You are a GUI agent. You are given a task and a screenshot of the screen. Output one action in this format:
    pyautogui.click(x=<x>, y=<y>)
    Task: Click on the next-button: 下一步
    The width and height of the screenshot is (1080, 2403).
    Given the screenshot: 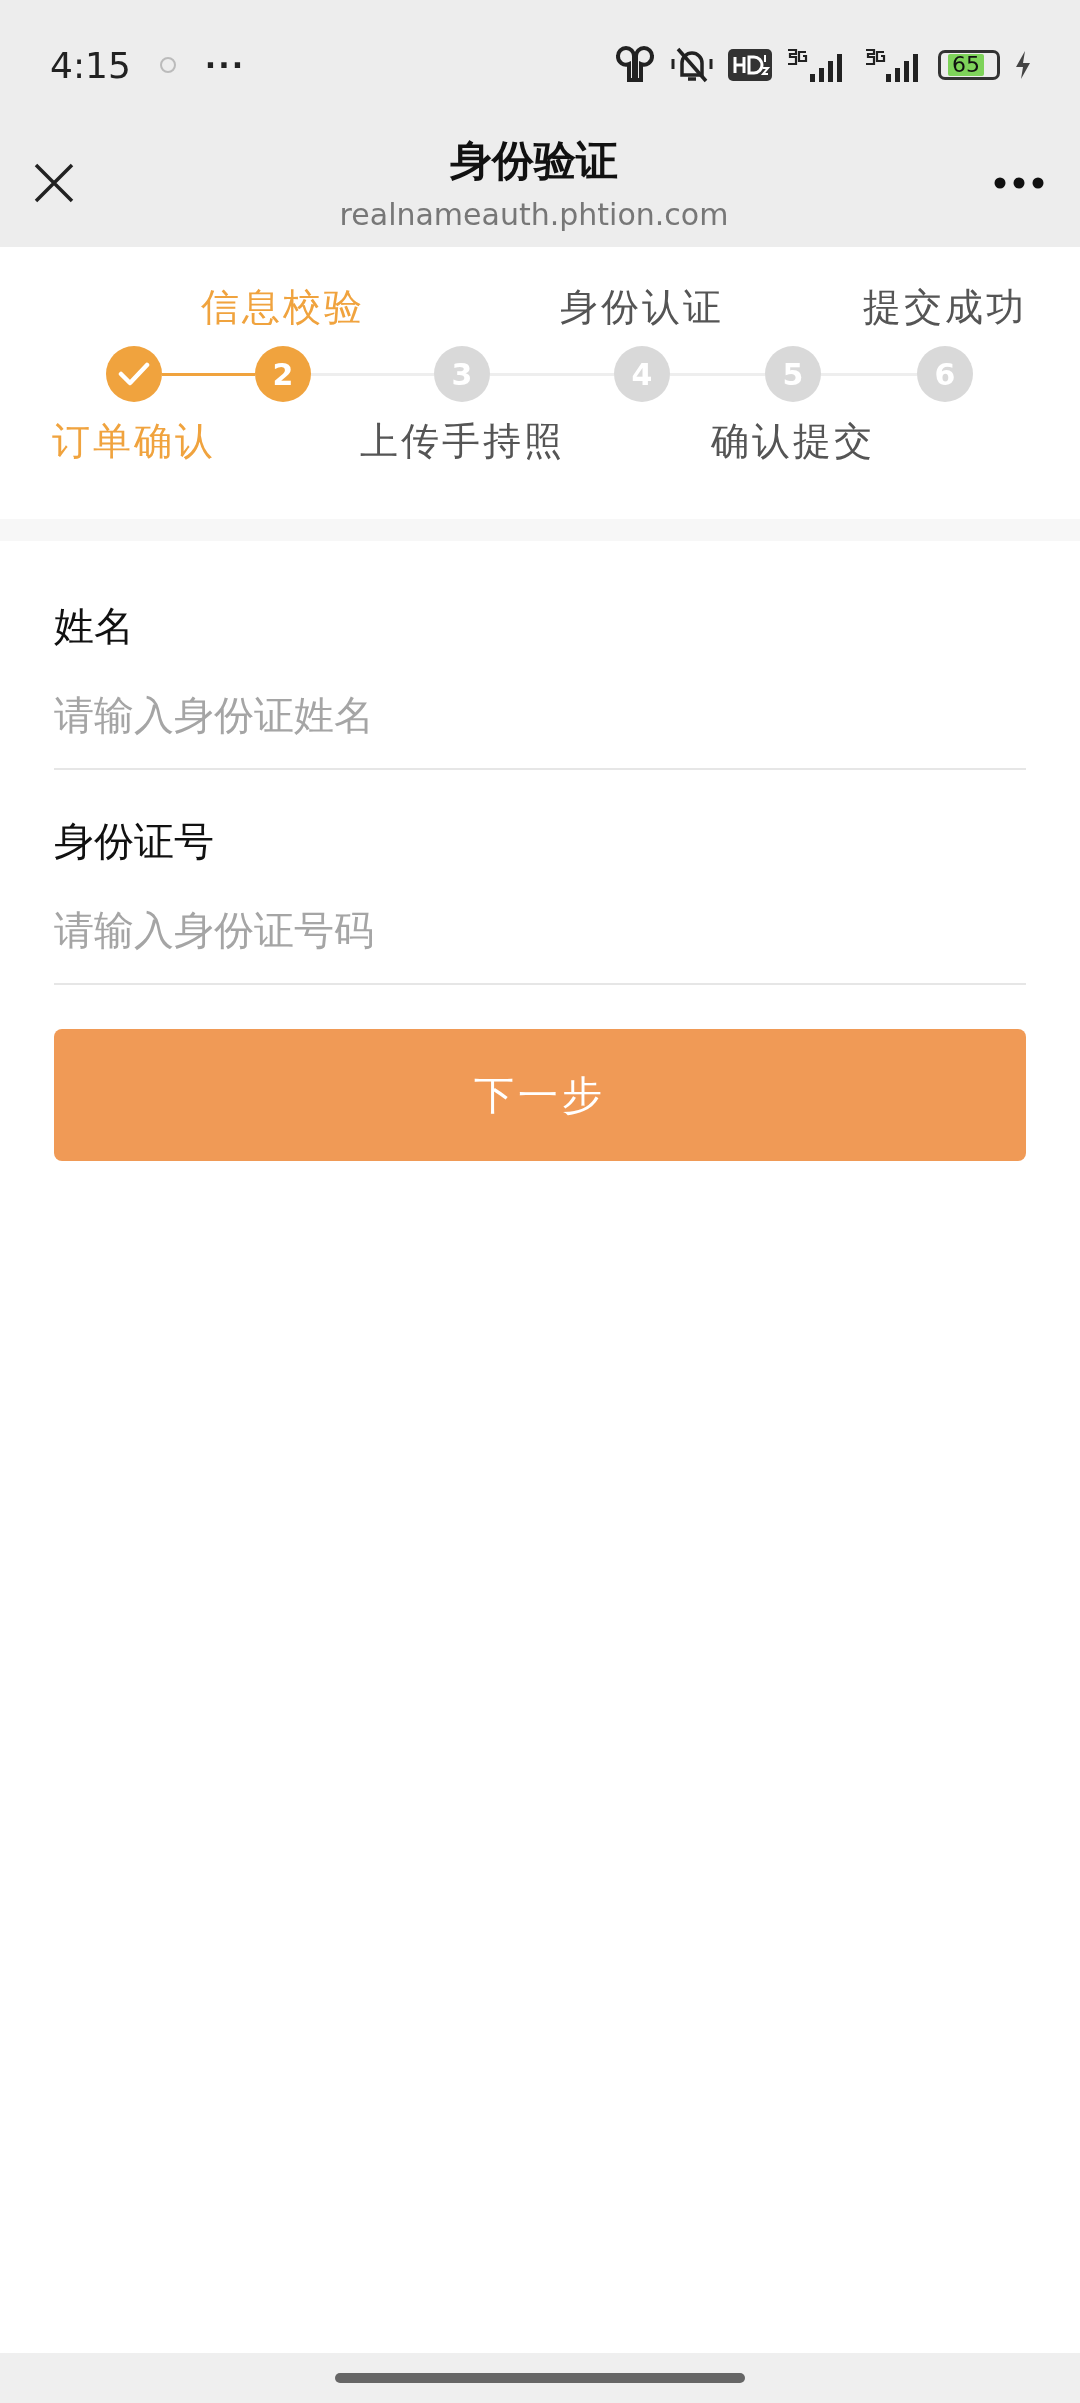 What is the action you would take?
    pyautogui.click(x=540, y=1095)
    